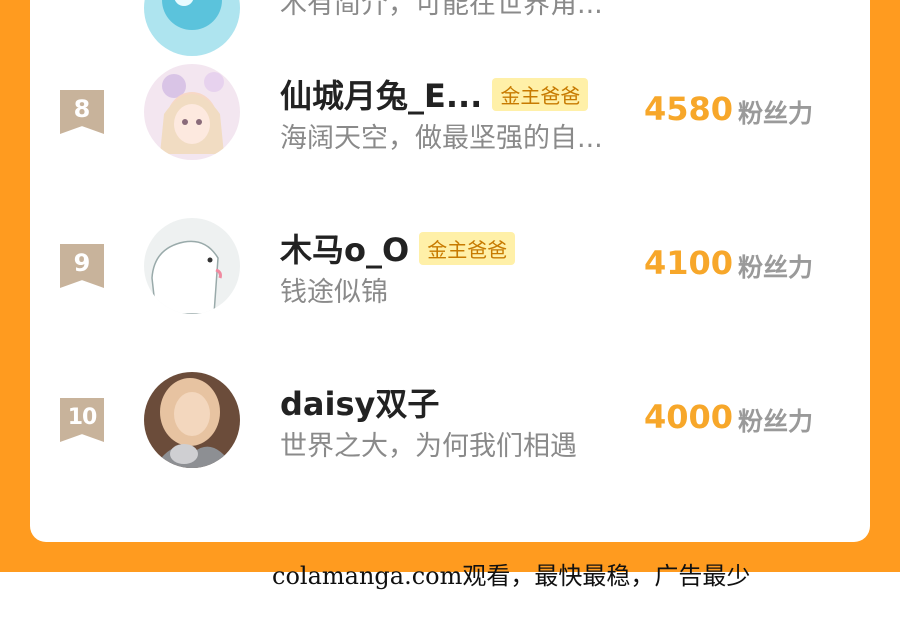 This screenshot has width=900, height=641. I want to click on user-name-line: 木马o_O 金主爸爸, so click(398, 248).